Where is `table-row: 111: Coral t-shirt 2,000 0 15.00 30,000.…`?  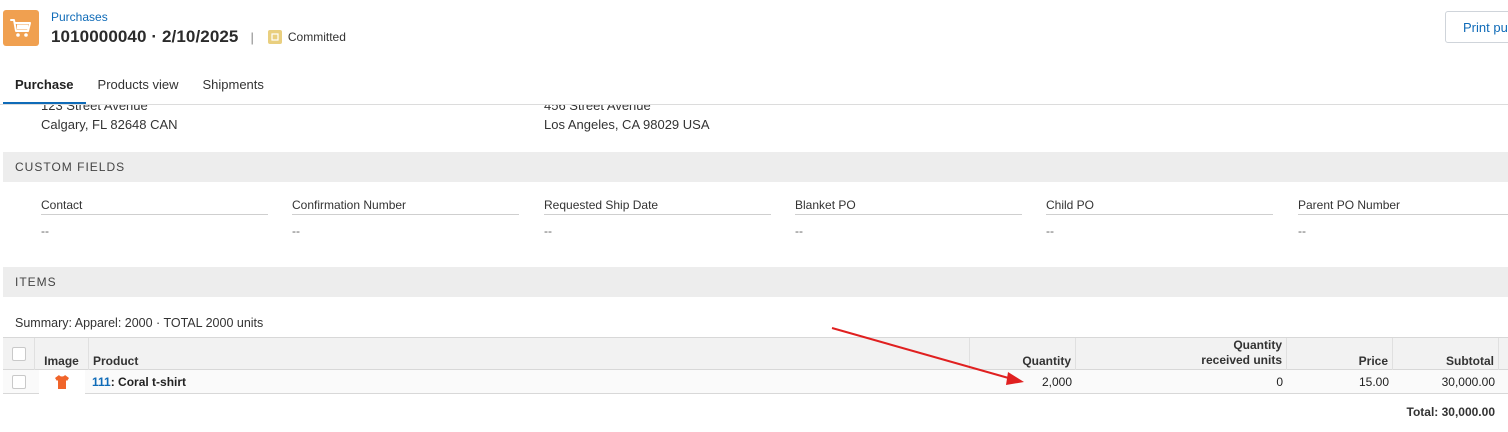 table-row: 111: Coral t-shirt 2,000 0 15.00 30,000.… is located at coordinates (755, 382).